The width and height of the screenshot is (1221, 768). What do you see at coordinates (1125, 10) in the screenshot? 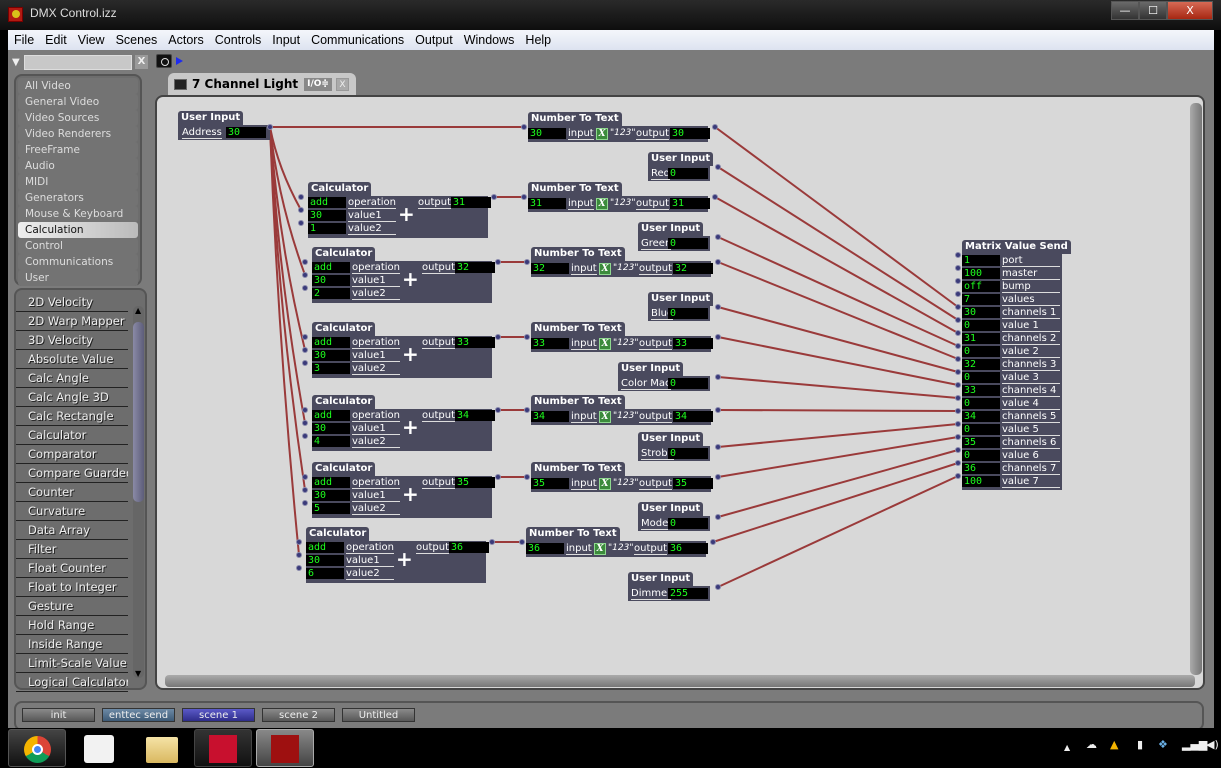
I see `minimize-button: —` at bounding box center [1125, 10].